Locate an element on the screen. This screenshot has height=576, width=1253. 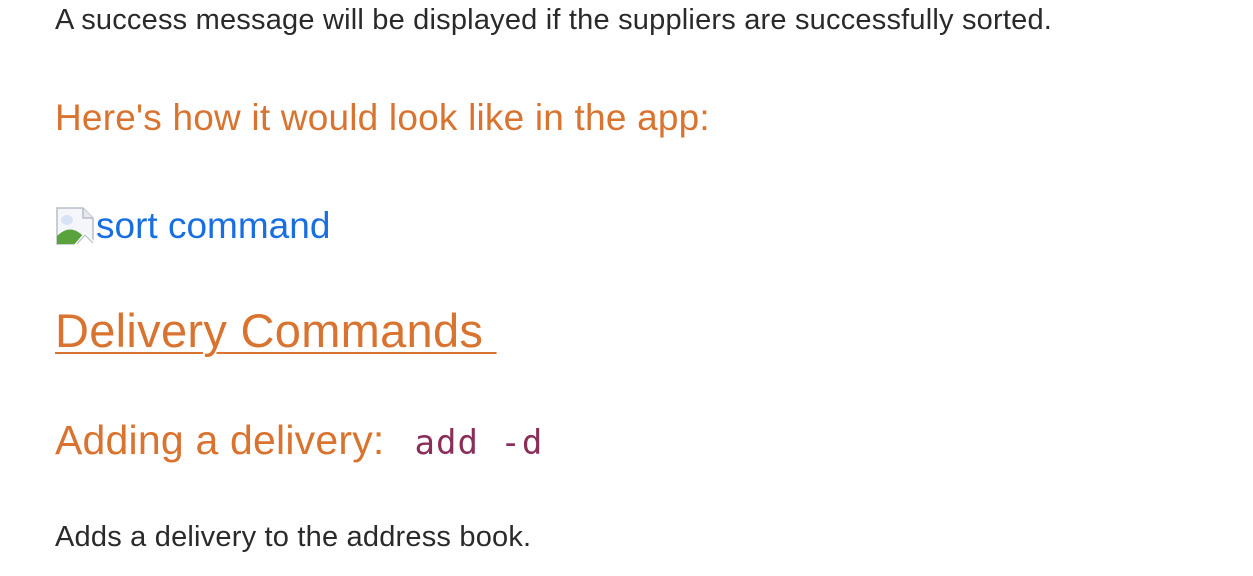
adding-delivery-heading-text: Adding a delivery: is located at coordinates (220, 440).